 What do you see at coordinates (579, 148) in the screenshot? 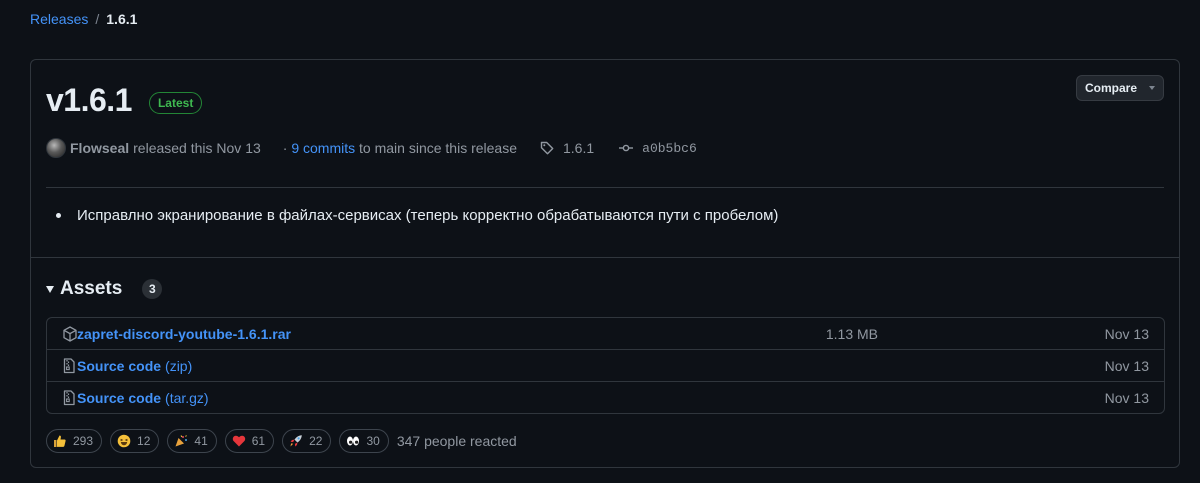
I see `tag-label: 1.6.1` at bounding box center [579, 148].